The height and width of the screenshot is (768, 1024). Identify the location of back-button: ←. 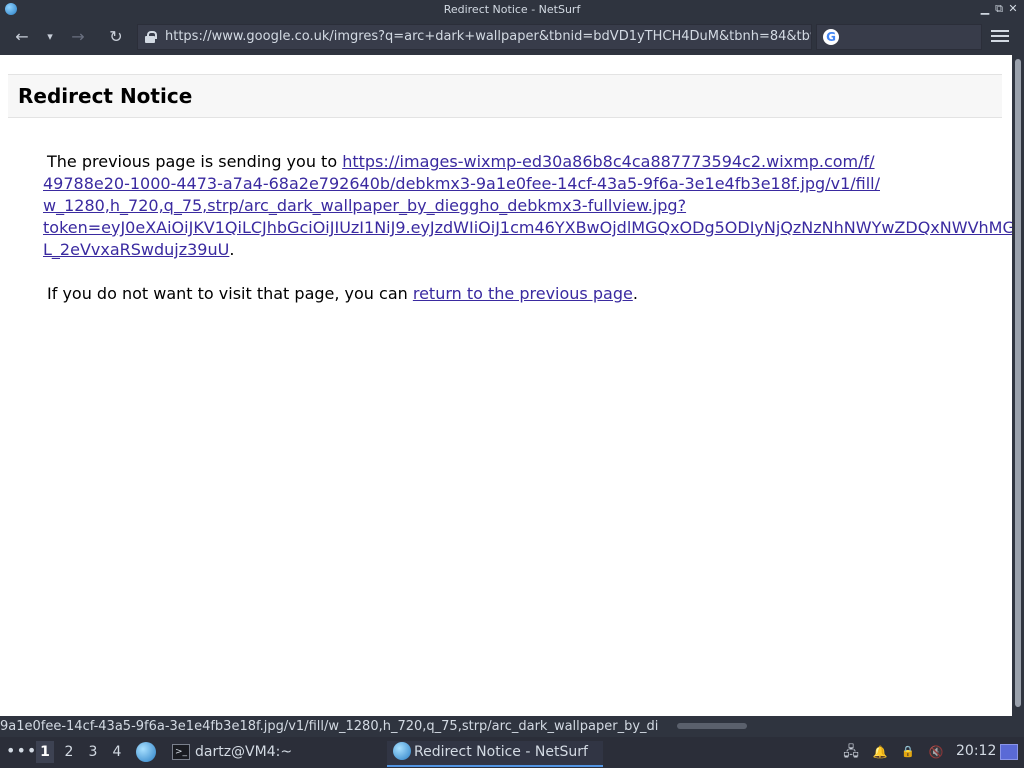
(22, 37).